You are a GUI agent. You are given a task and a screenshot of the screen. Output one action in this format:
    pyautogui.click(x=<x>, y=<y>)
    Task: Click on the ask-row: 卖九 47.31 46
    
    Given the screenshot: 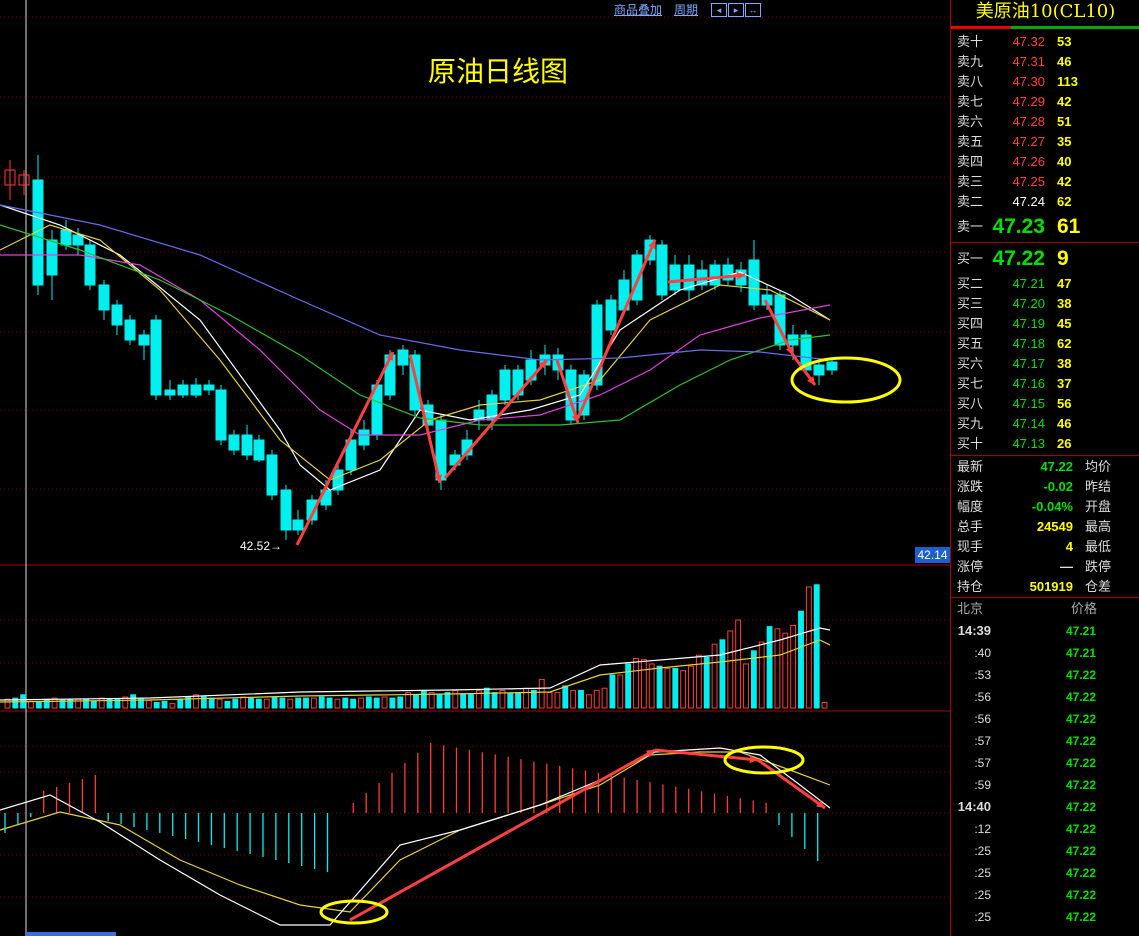 What is the action you would take?
    pyautogui.click(x=1045, y=62)
    